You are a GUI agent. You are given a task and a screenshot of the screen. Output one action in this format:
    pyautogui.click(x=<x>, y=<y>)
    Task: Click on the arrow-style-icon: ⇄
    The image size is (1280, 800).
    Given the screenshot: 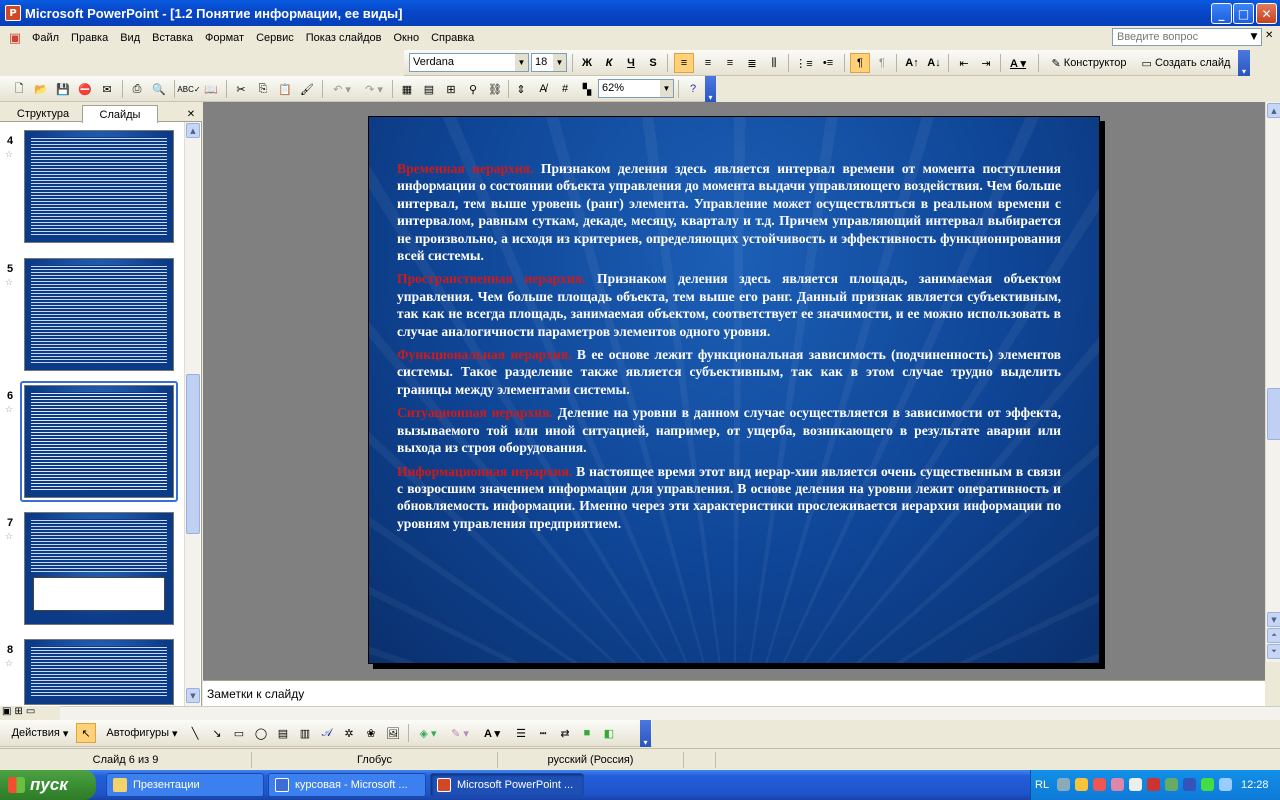 What is the action you would take?
    pyautogui.click(x=565, y=733)
    